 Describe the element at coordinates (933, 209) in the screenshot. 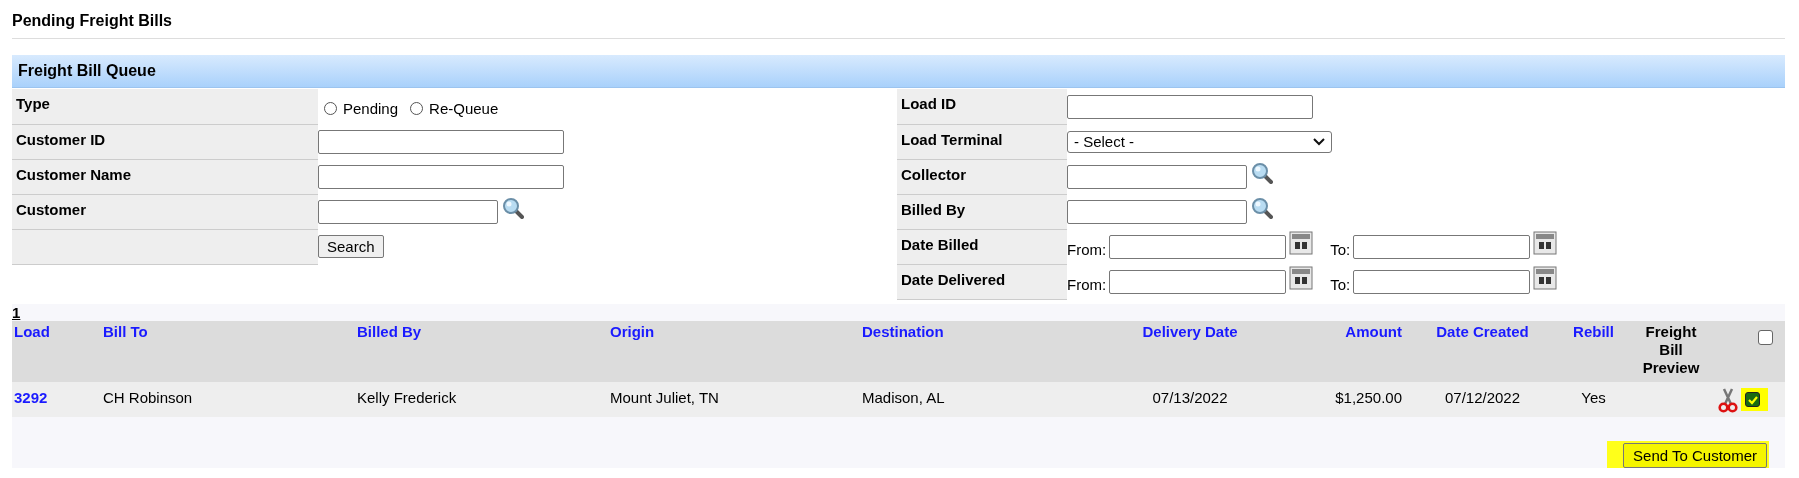

I see `field-label: Billed By` at that location.